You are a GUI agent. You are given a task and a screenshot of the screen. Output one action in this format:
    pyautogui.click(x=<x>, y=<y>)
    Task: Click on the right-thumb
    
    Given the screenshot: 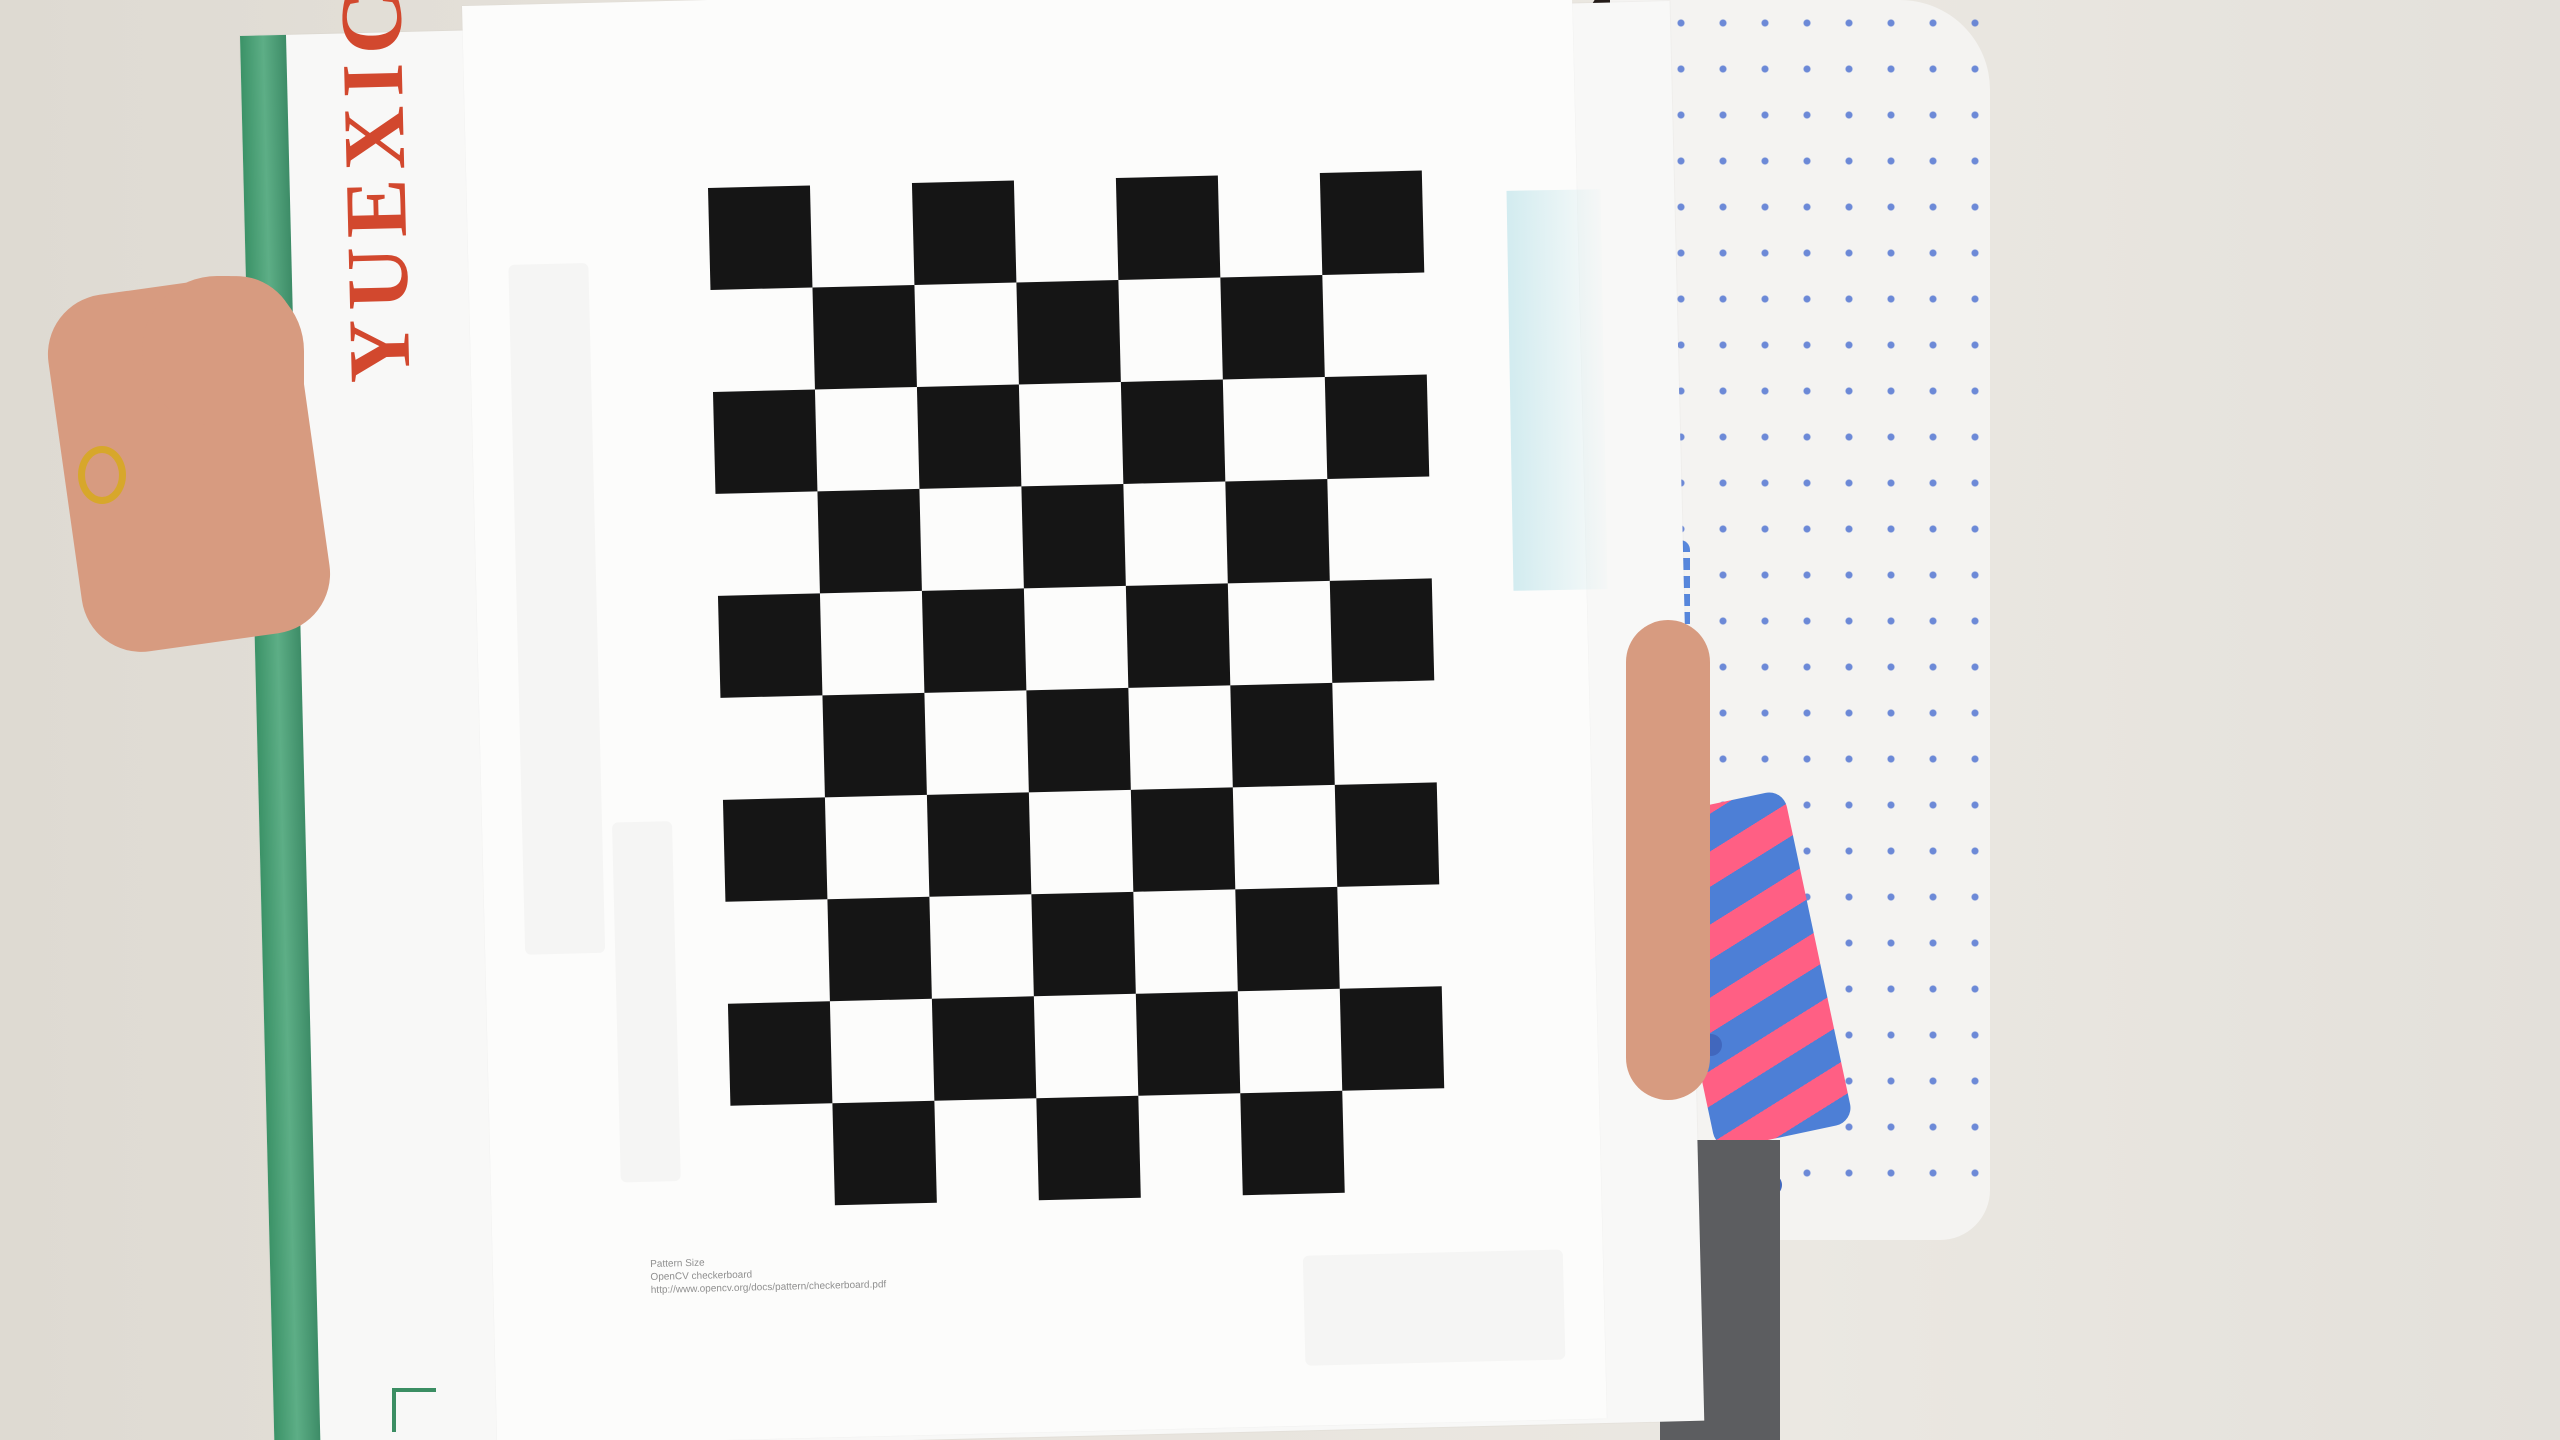 What is the action you would take?
    pyautogui.click(x=1668, y=860)
    